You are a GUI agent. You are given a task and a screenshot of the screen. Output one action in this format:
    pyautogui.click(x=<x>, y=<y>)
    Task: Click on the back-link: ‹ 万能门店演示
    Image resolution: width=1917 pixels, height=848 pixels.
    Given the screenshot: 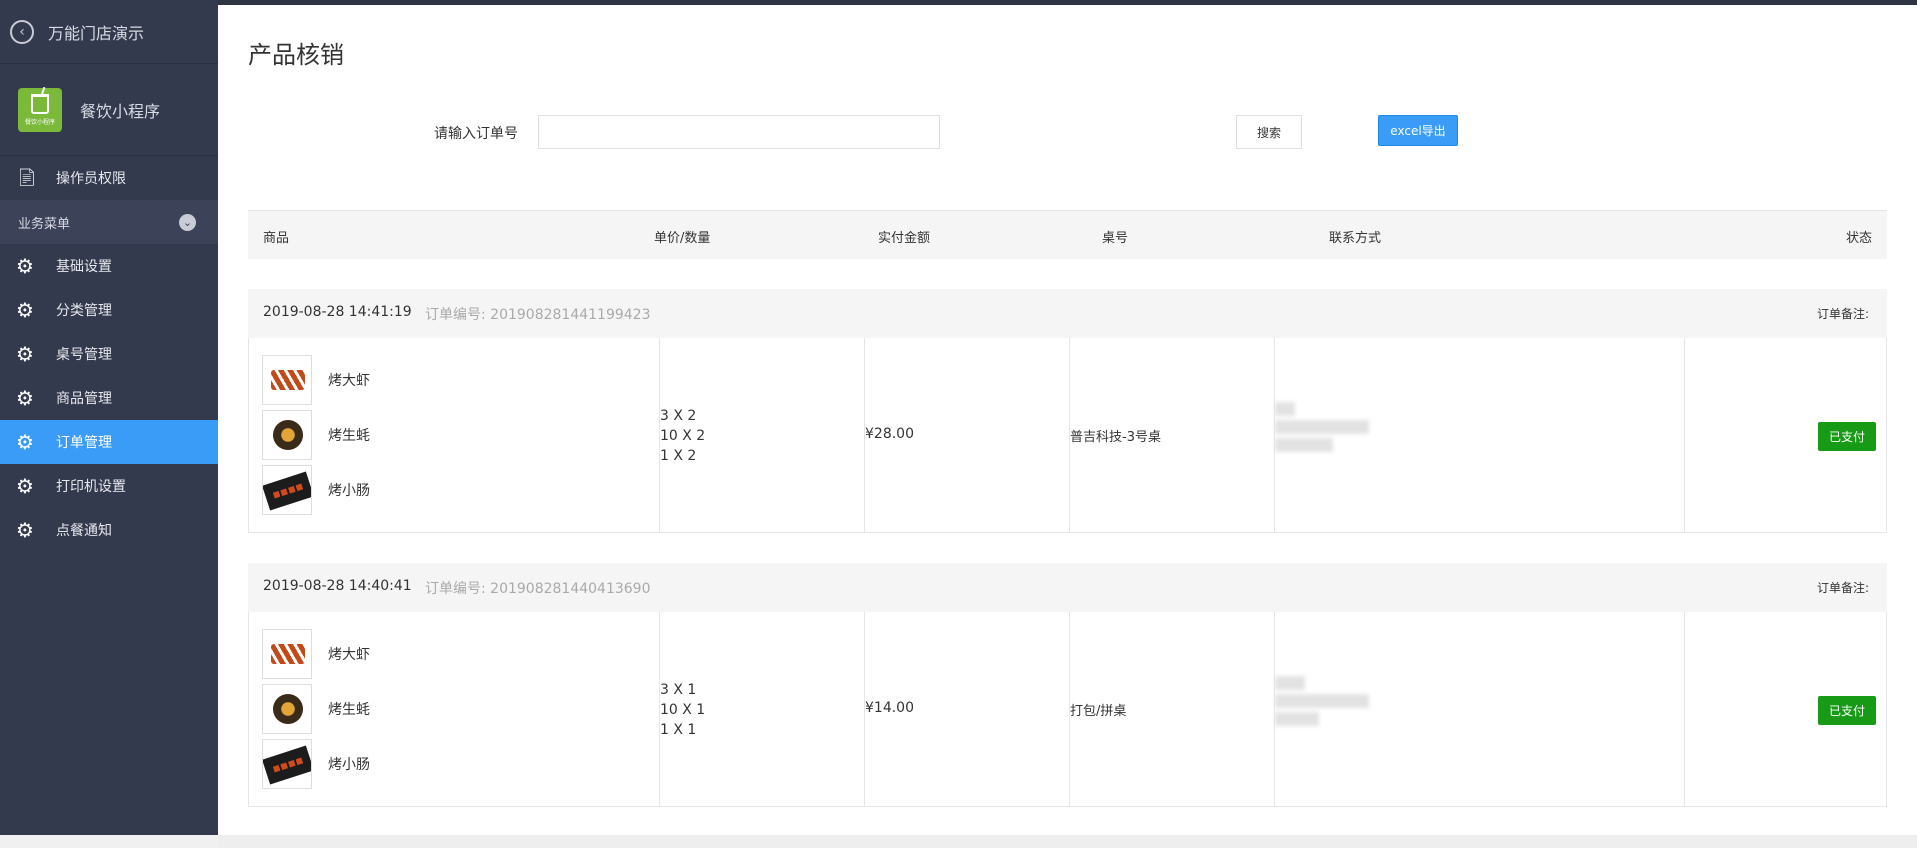 What is the action you would take?
    pyautogui.click(x=109, y=32)
    